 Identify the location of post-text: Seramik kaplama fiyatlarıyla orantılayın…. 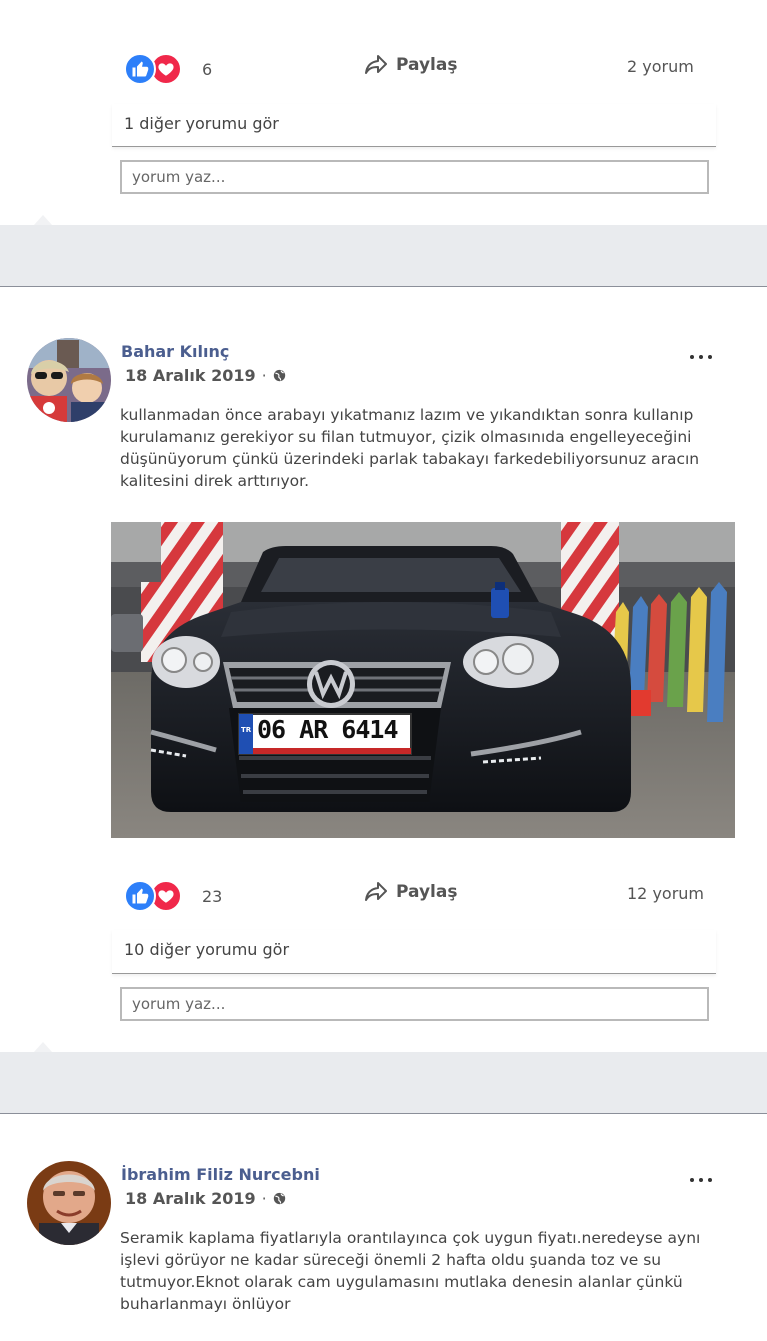
(410, 1271).